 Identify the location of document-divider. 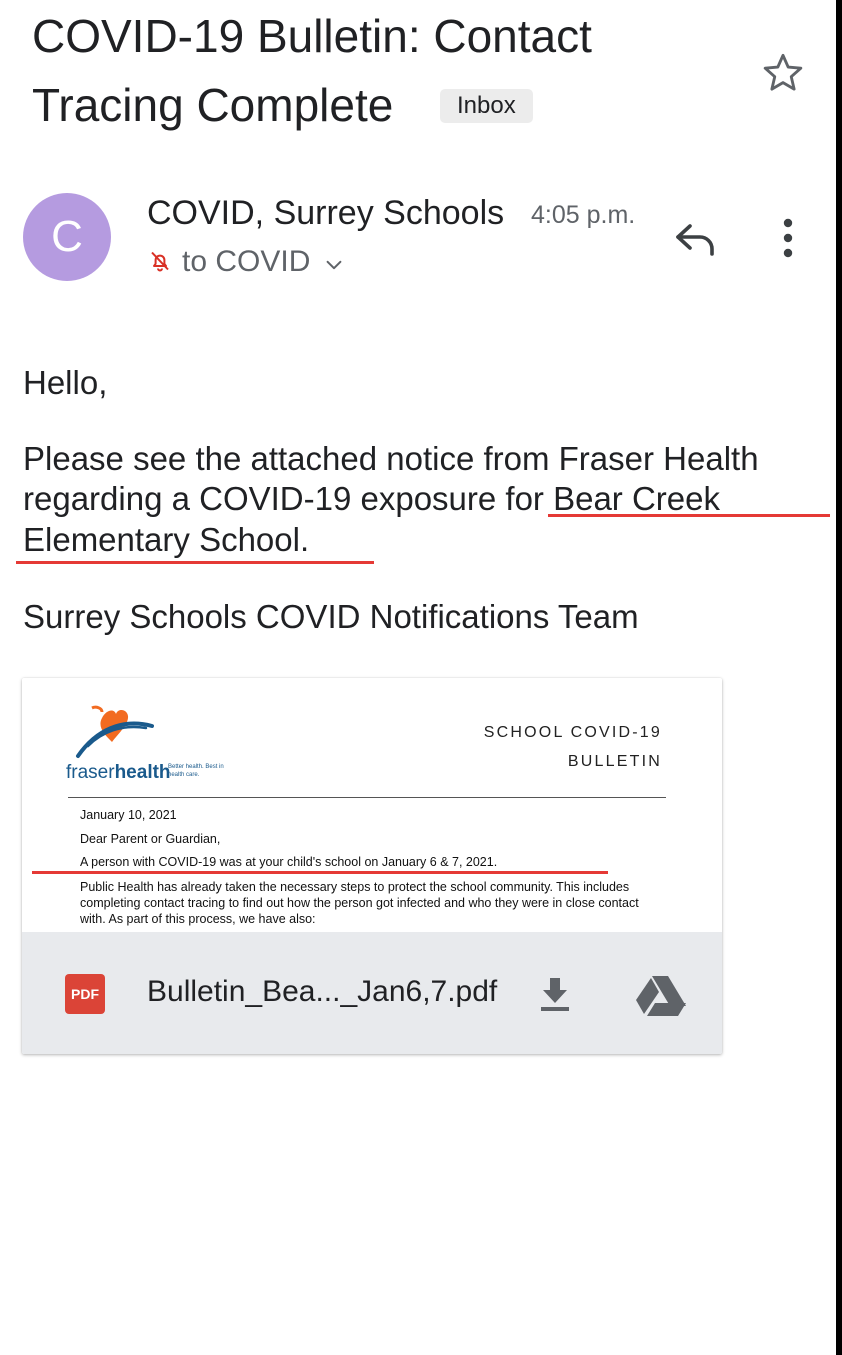
(367, 797).